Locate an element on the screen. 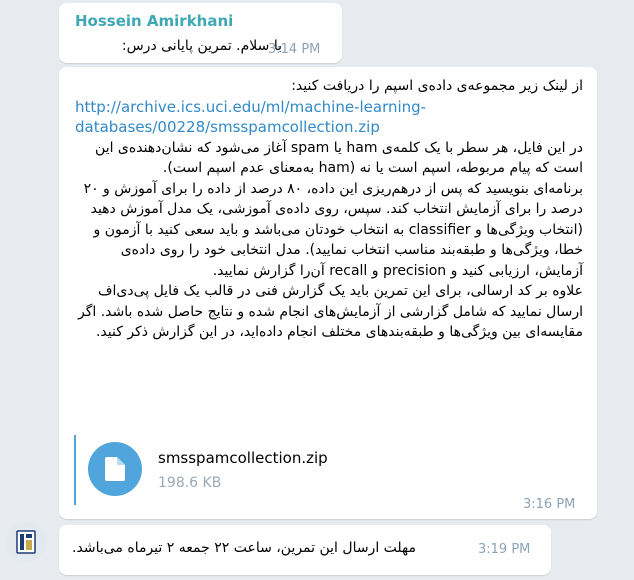 The width and height of the screenshot is (634, 580). file-name: smsspamcollection.zip is located at coordinates (243, 458).